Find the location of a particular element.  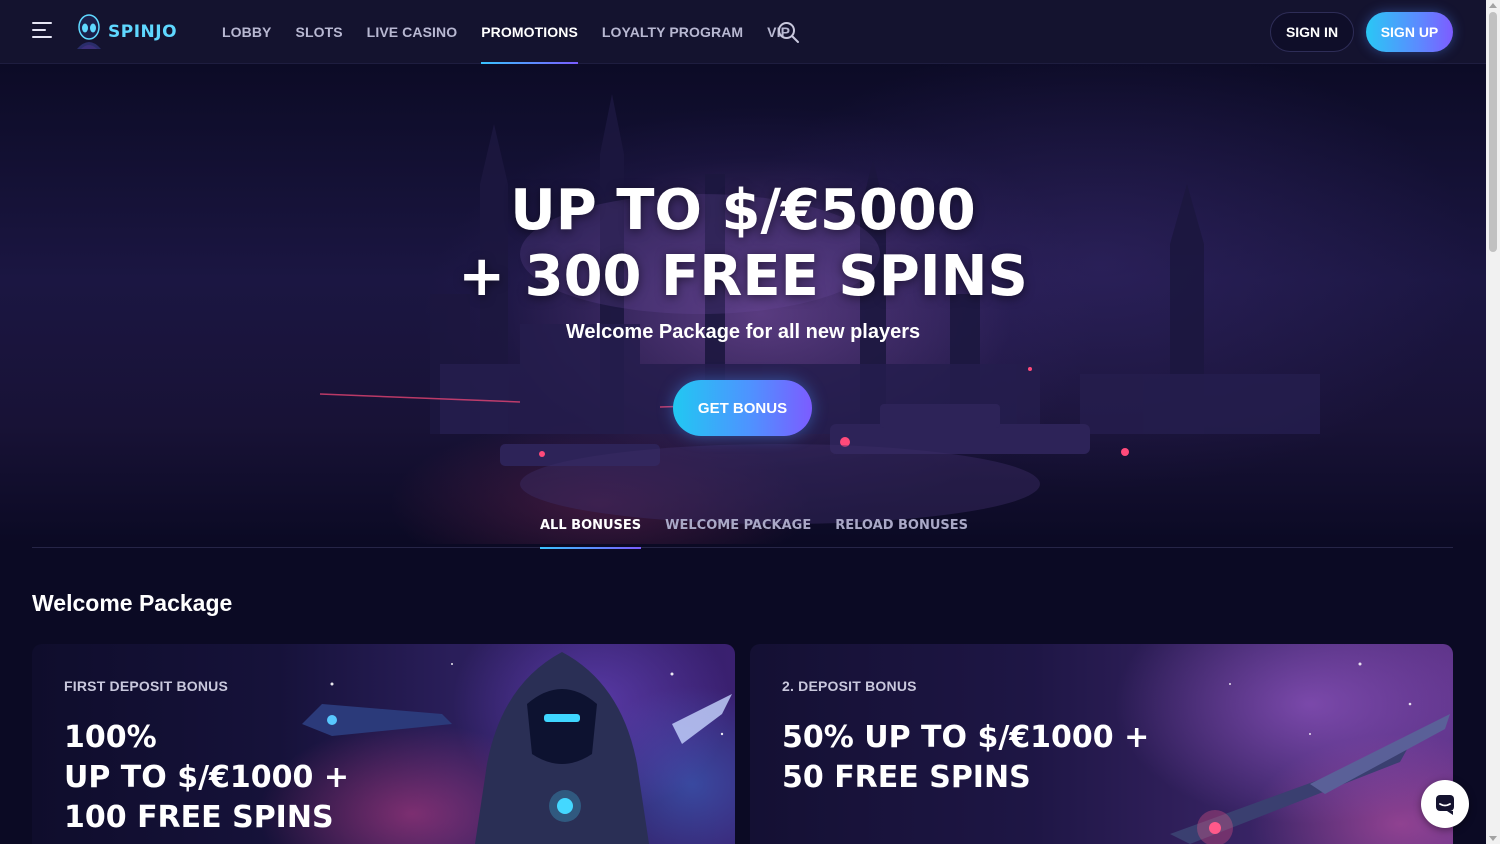

logo-text: SPINJO is located at coordinates (143, 32).